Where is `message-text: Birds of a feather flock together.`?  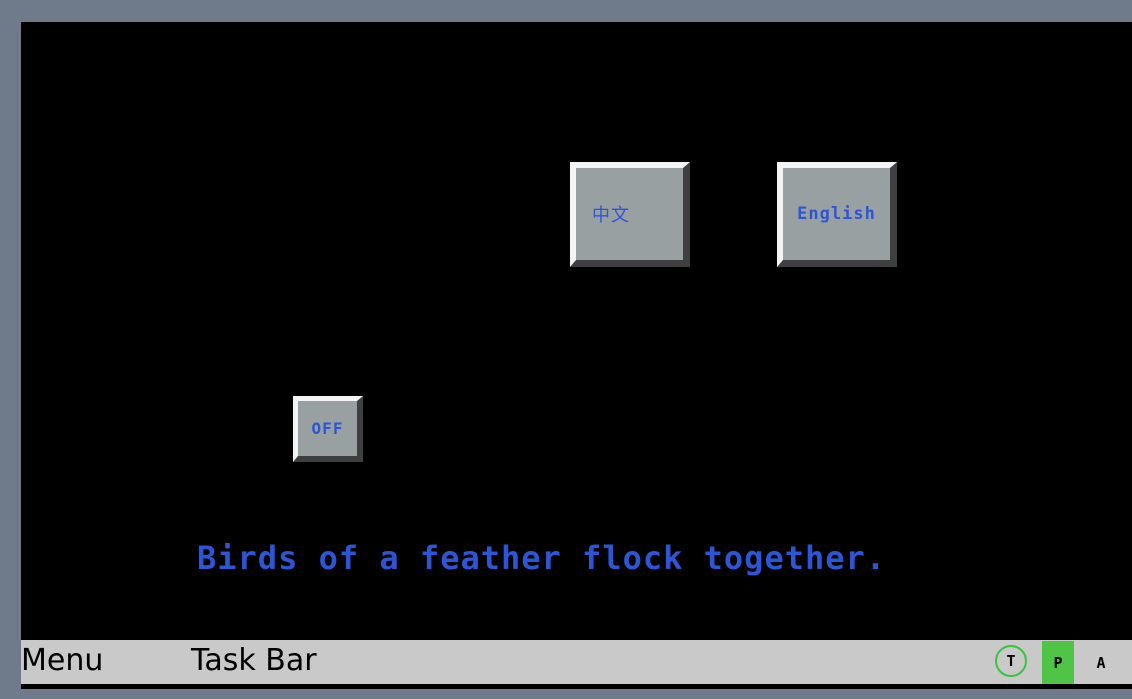
message-text: Birds of a feather flock together. is located at coordinates (542, 558).